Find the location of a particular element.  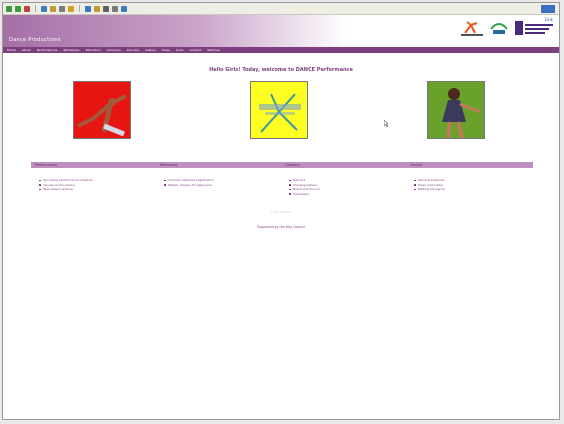

section-title-contact: Contact is located at coordinates (416, 165).